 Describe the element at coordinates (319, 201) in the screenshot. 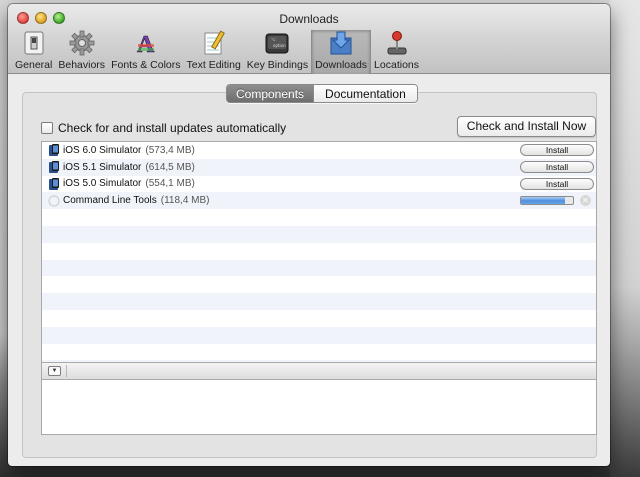

I see `list-item: Command Line Tools (118,4 MB) ✕` at that location.